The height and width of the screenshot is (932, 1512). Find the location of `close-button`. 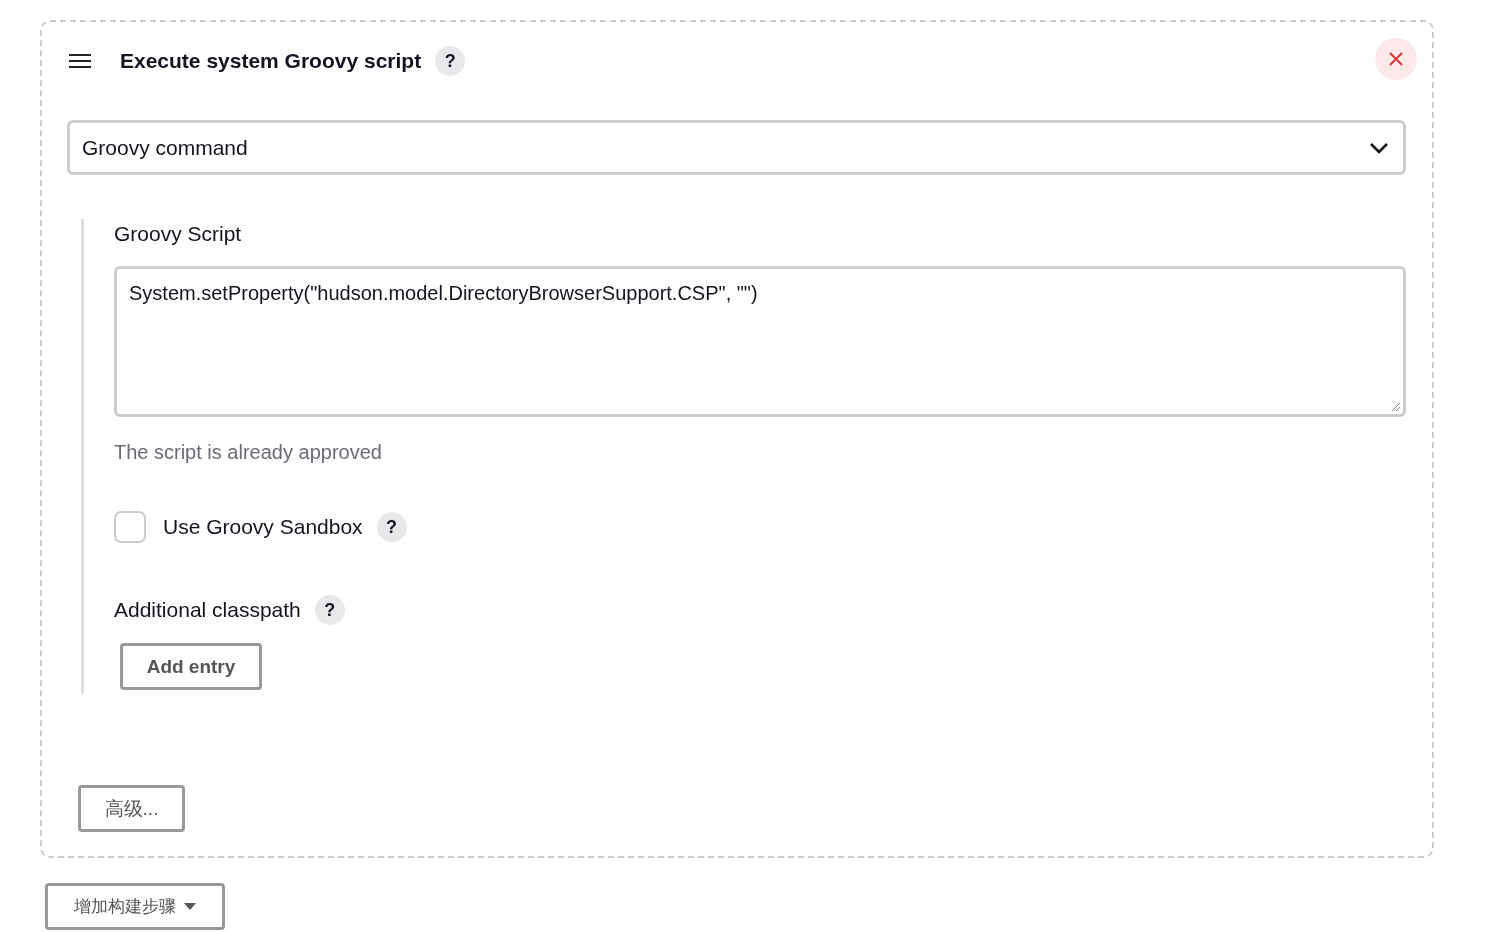

close-button is located at coordinates (1396, 59).